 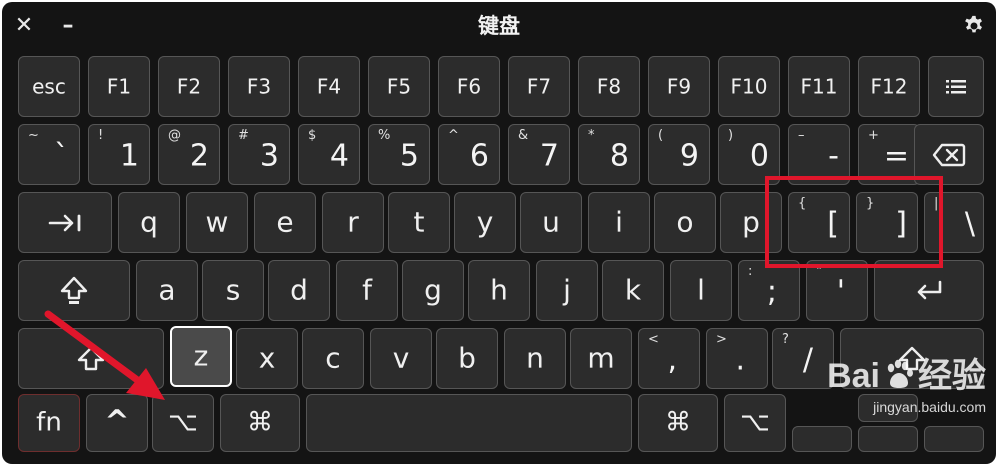 What do you see at coordinates (929, 407) in the screenshot?
I see `watermark-url: jingyan.baidu.com` at bounding box center [929, 407].